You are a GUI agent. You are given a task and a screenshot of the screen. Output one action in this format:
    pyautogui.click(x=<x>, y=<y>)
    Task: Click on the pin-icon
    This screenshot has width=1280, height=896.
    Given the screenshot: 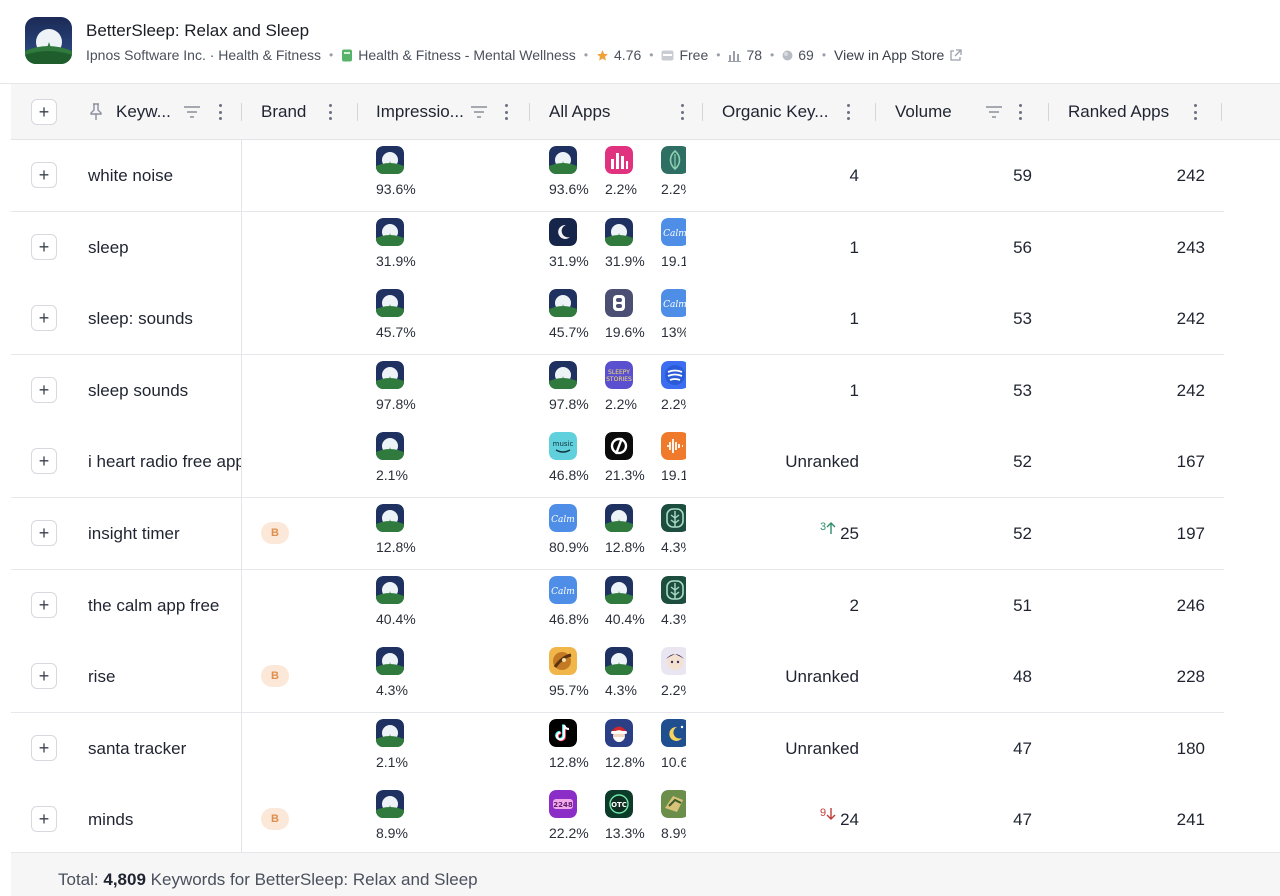 What is the action you would take?
    pyautogui.click(x=96, y=112)
    